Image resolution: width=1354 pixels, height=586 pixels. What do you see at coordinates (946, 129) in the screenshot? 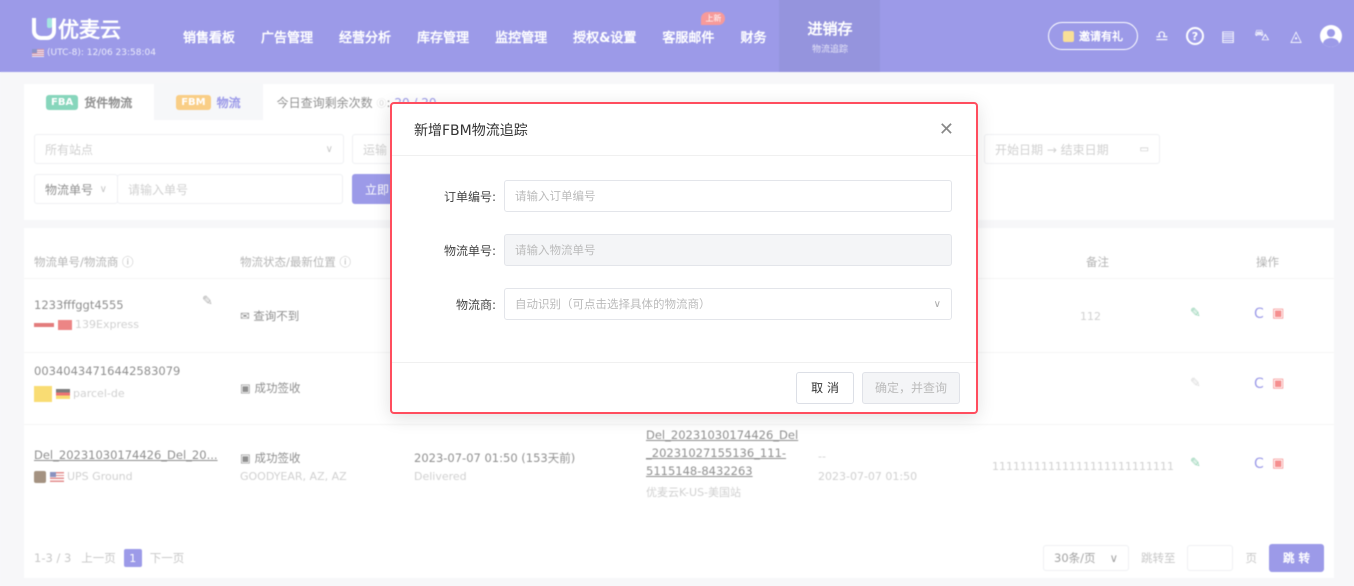
I see `close-icon: ✕` at bounding box center [946, 129].